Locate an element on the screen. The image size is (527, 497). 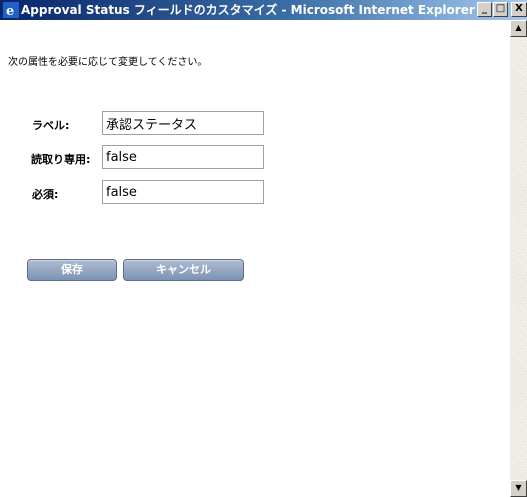
readonly-input is located at coordinates (183, 157).